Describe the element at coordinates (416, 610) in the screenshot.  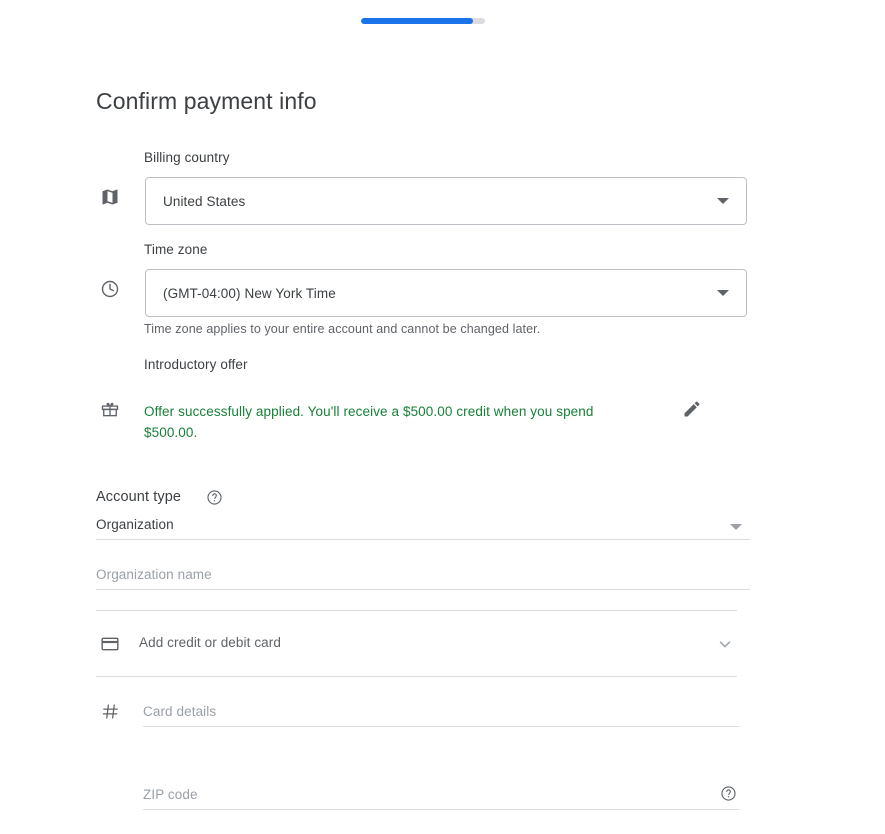
I see `section-divider-top` at that location.